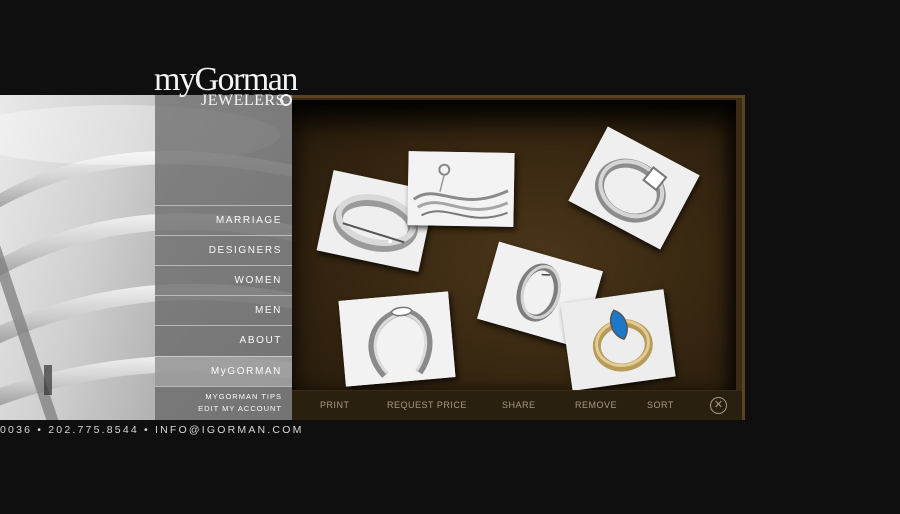 This screenshot has width=900, height=514. What do you see at coordinates (223, 340) in the screenshot?
I see `nav-item-about: ABOUT` at bounding box center [223, 340].